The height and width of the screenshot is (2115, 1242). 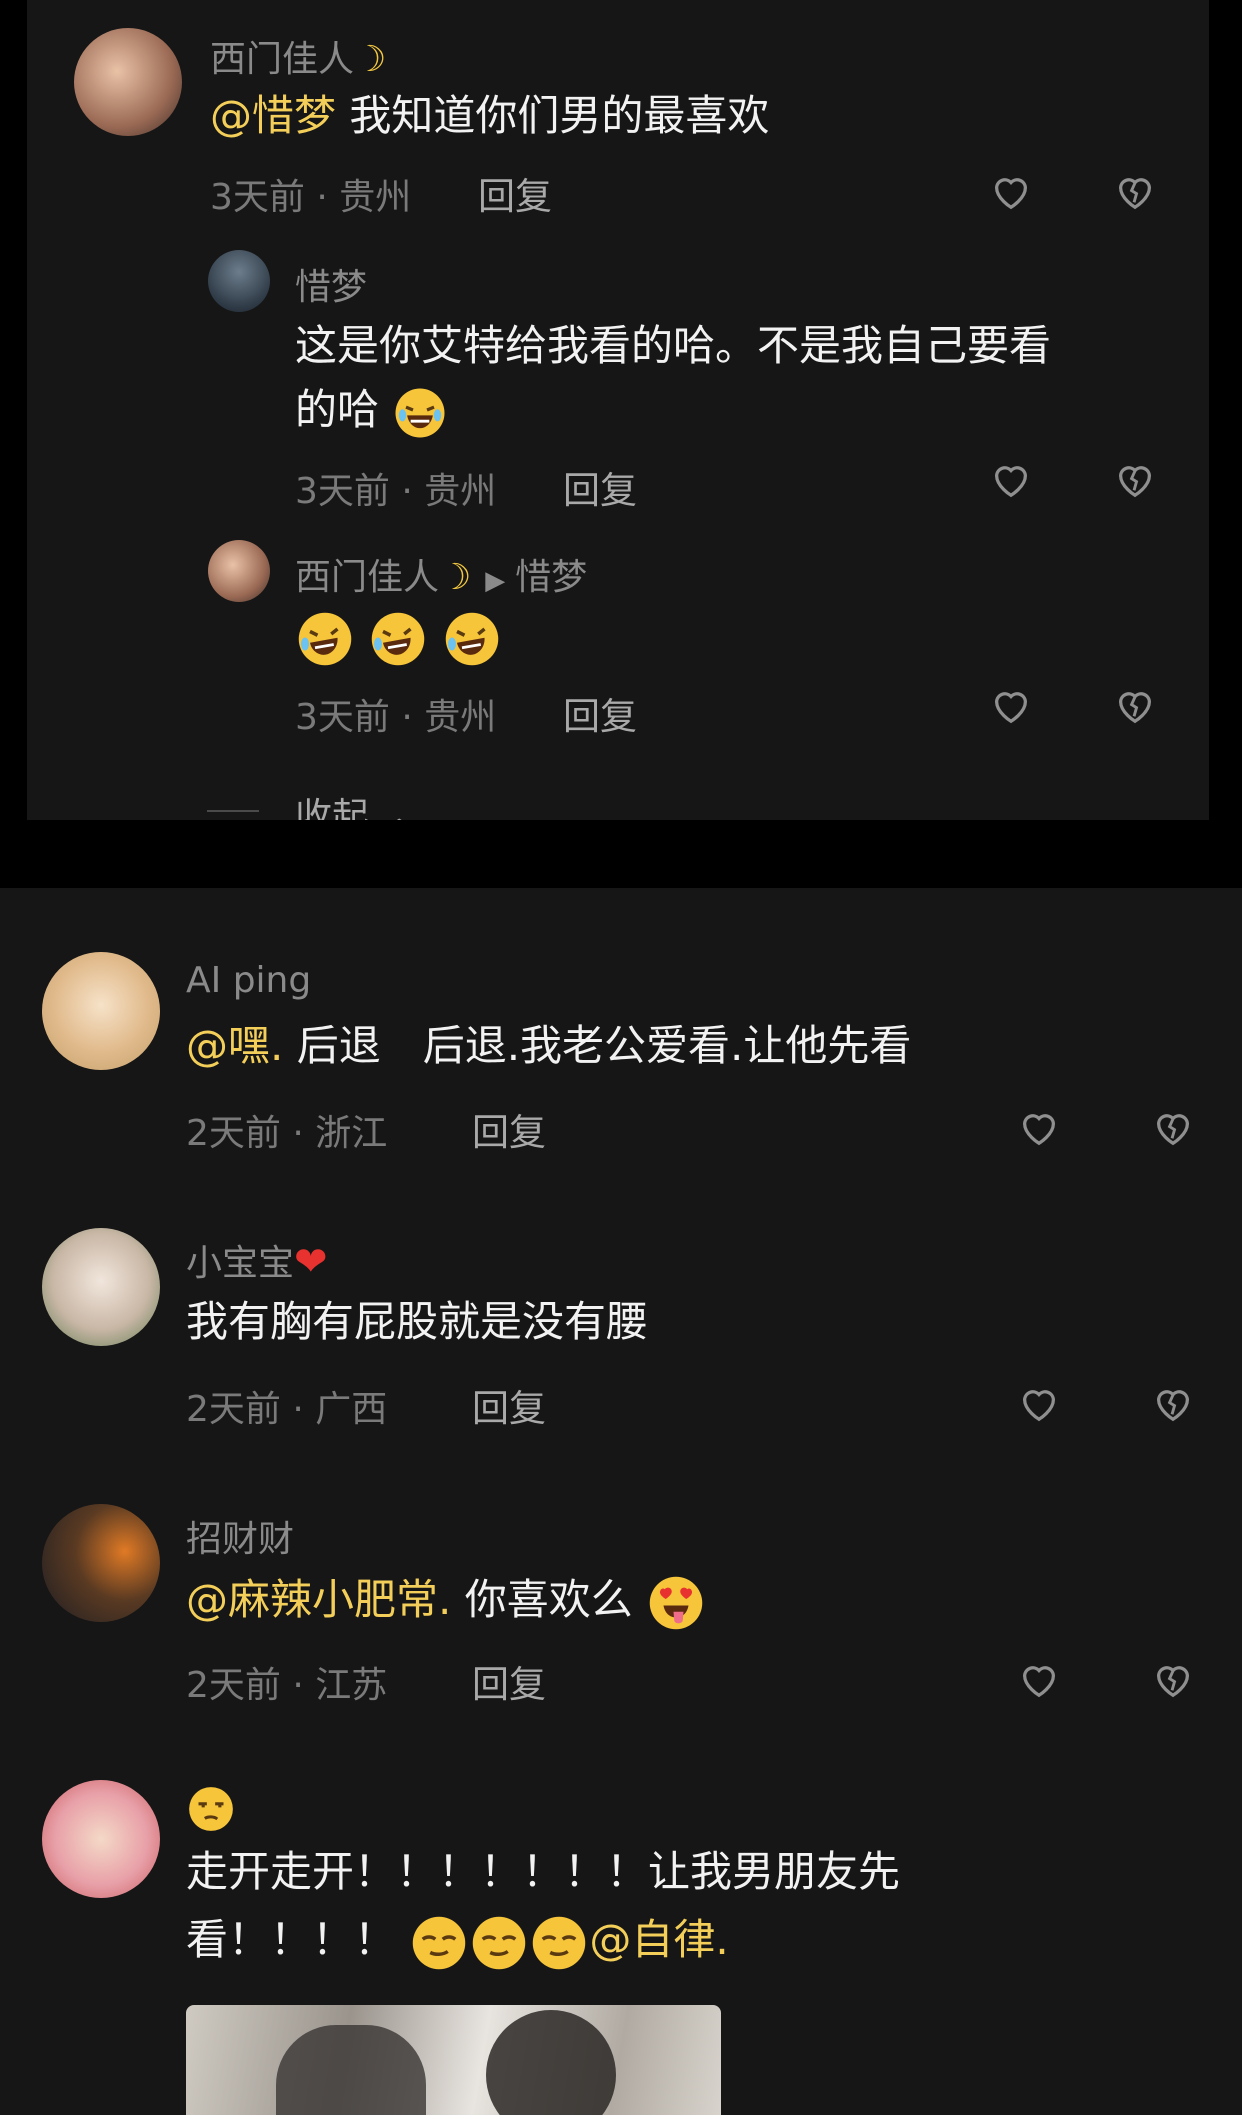 I want to click on time-location: 2天前 · 浙江, so click(x=287, y=1133).